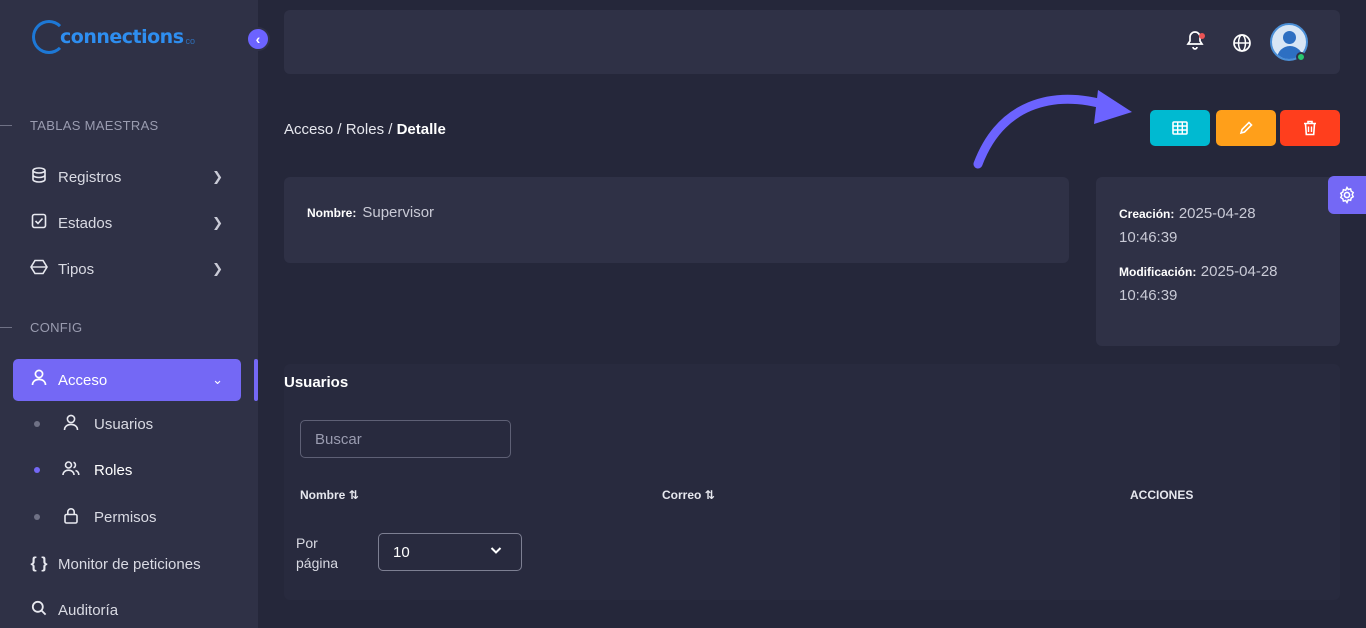  I want to click on checkbox-icon, so click(39, 223).